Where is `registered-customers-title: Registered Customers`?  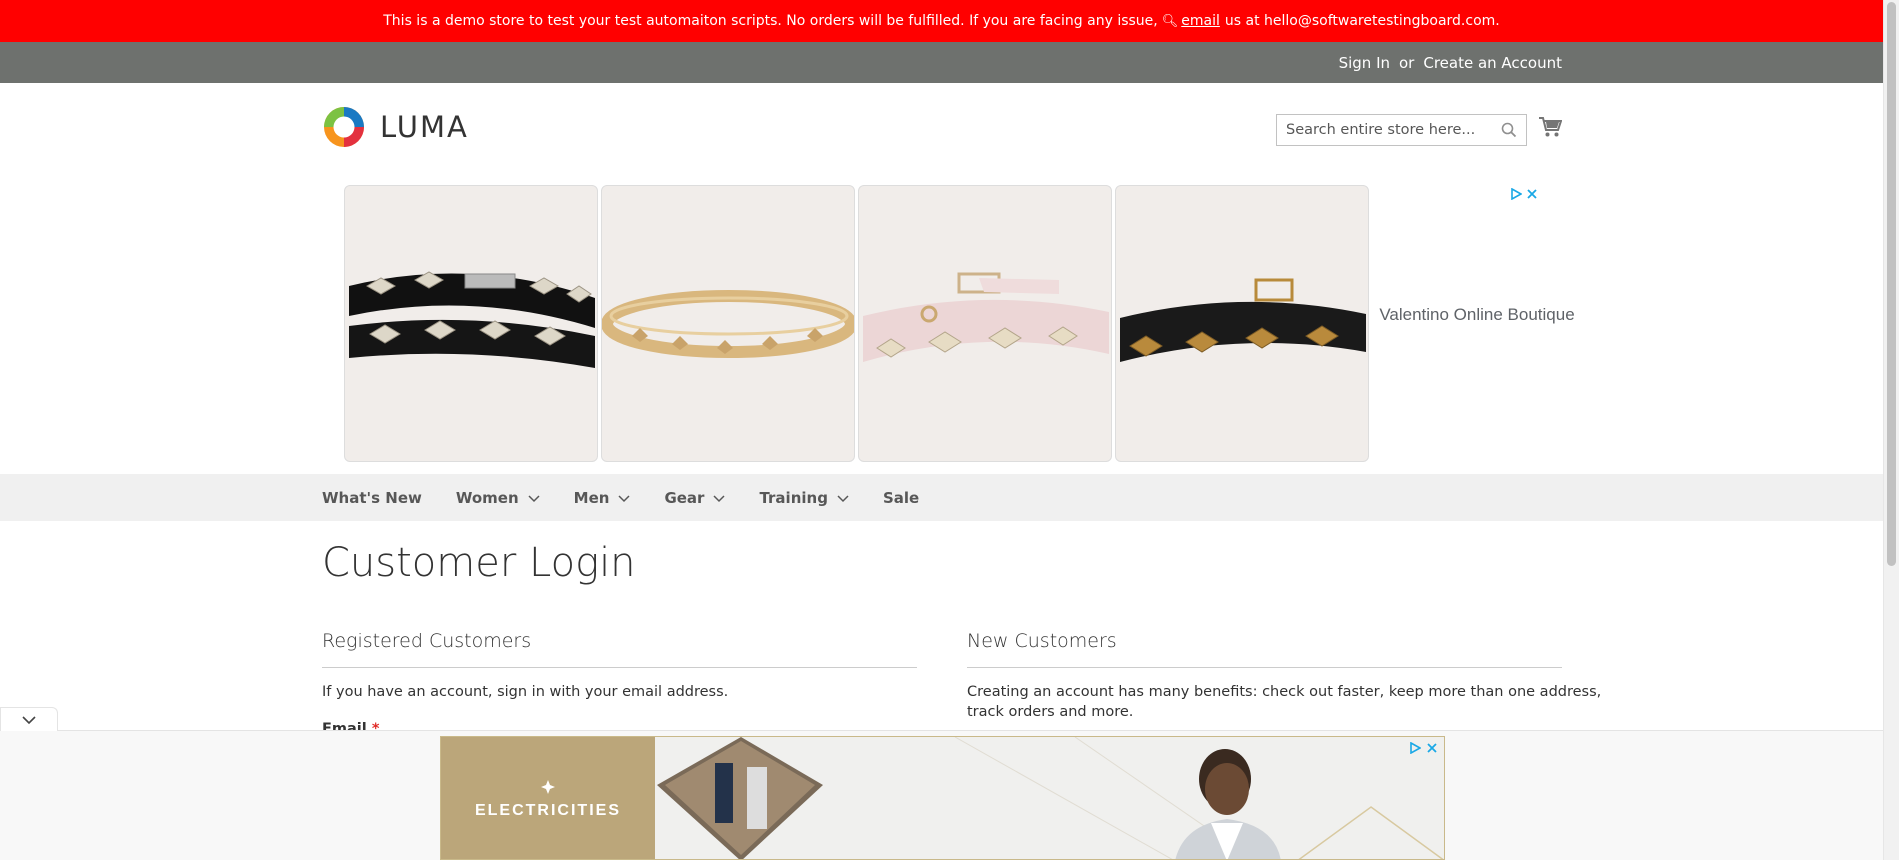
registered-customers-title: Registered Customers is located at coordinates (427, 641).